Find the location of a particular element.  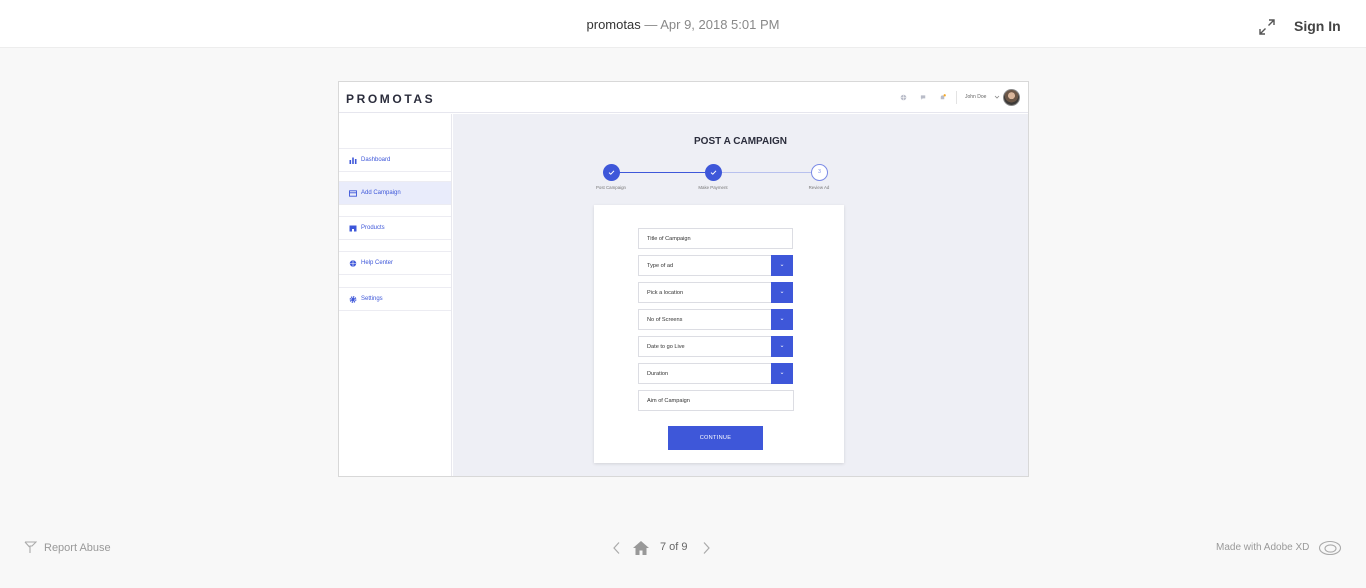

field-placeholder: Pick a location is located at coordinates (665, 293).